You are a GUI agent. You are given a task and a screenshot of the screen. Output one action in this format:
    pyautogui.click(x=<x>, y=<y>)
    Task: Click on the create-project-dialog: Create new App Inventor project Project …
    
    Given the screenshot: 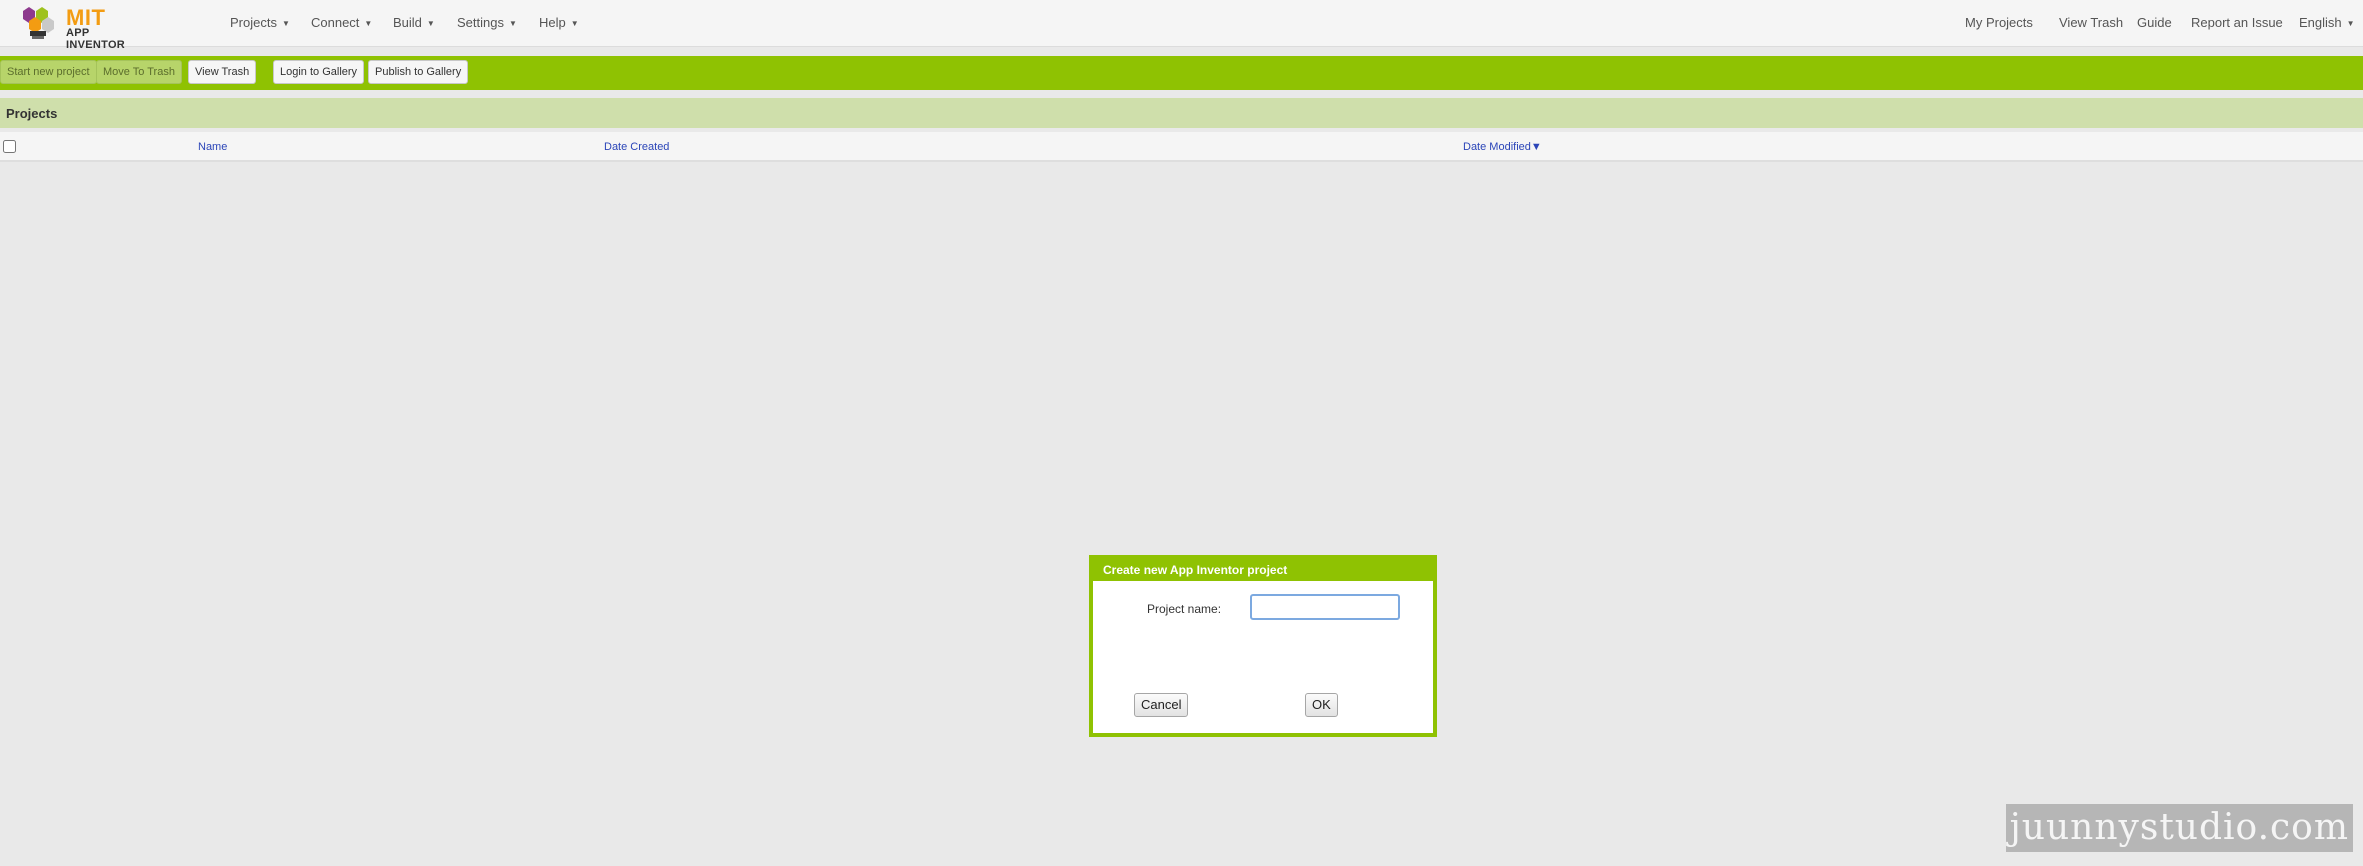 What is the action you would take?
    pyautogui.click(x=1263, y=646)
    